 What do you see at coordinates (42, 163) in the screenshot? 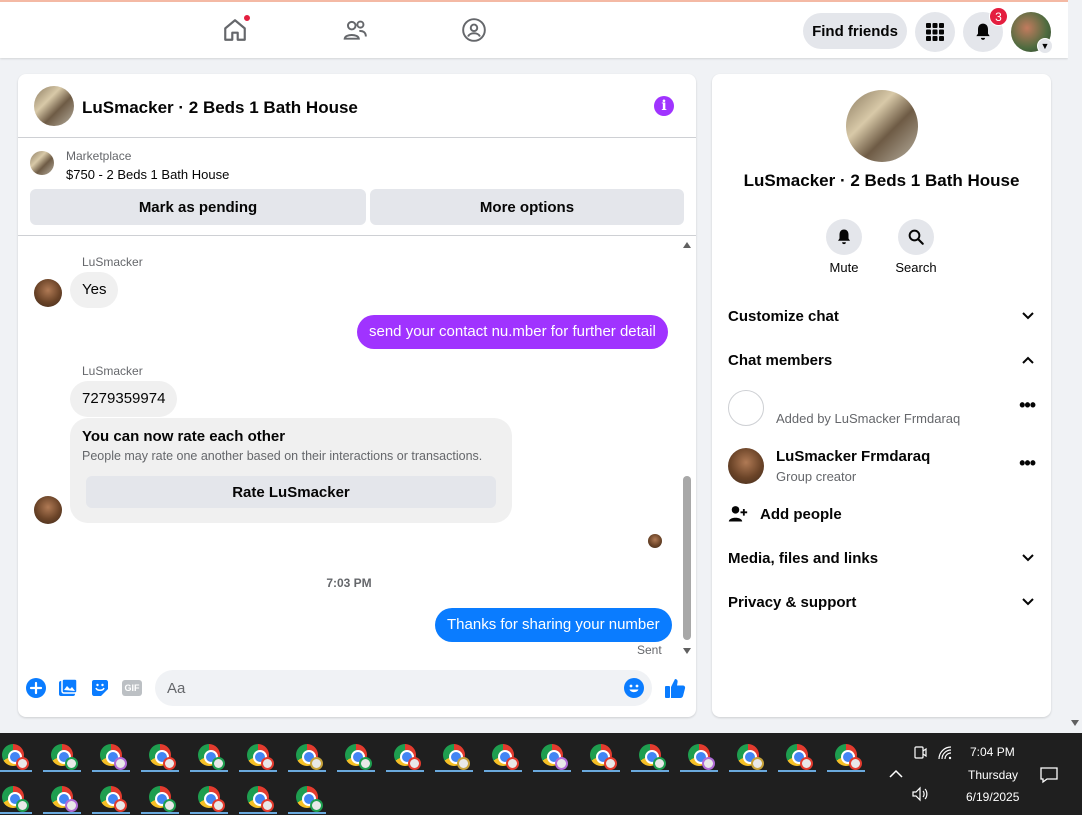
I see `listing-thumbnail` at bounding box center [42, 163].